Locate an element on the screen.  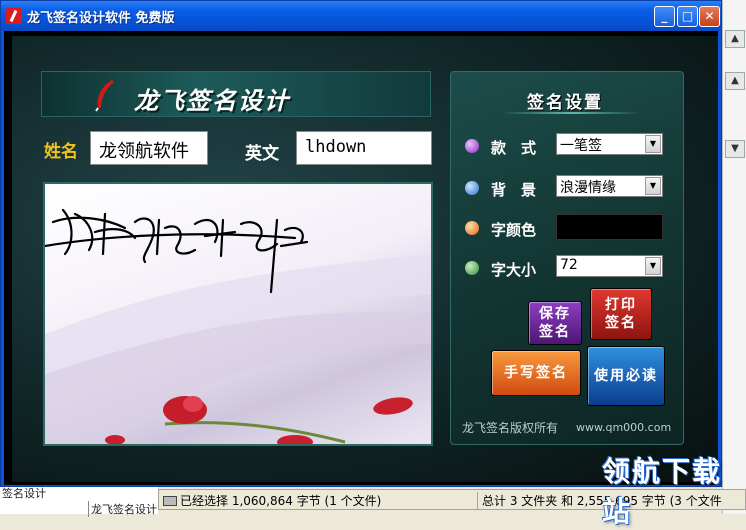
save-signature-button: 保存签名 is located at coordinates (555, 323).